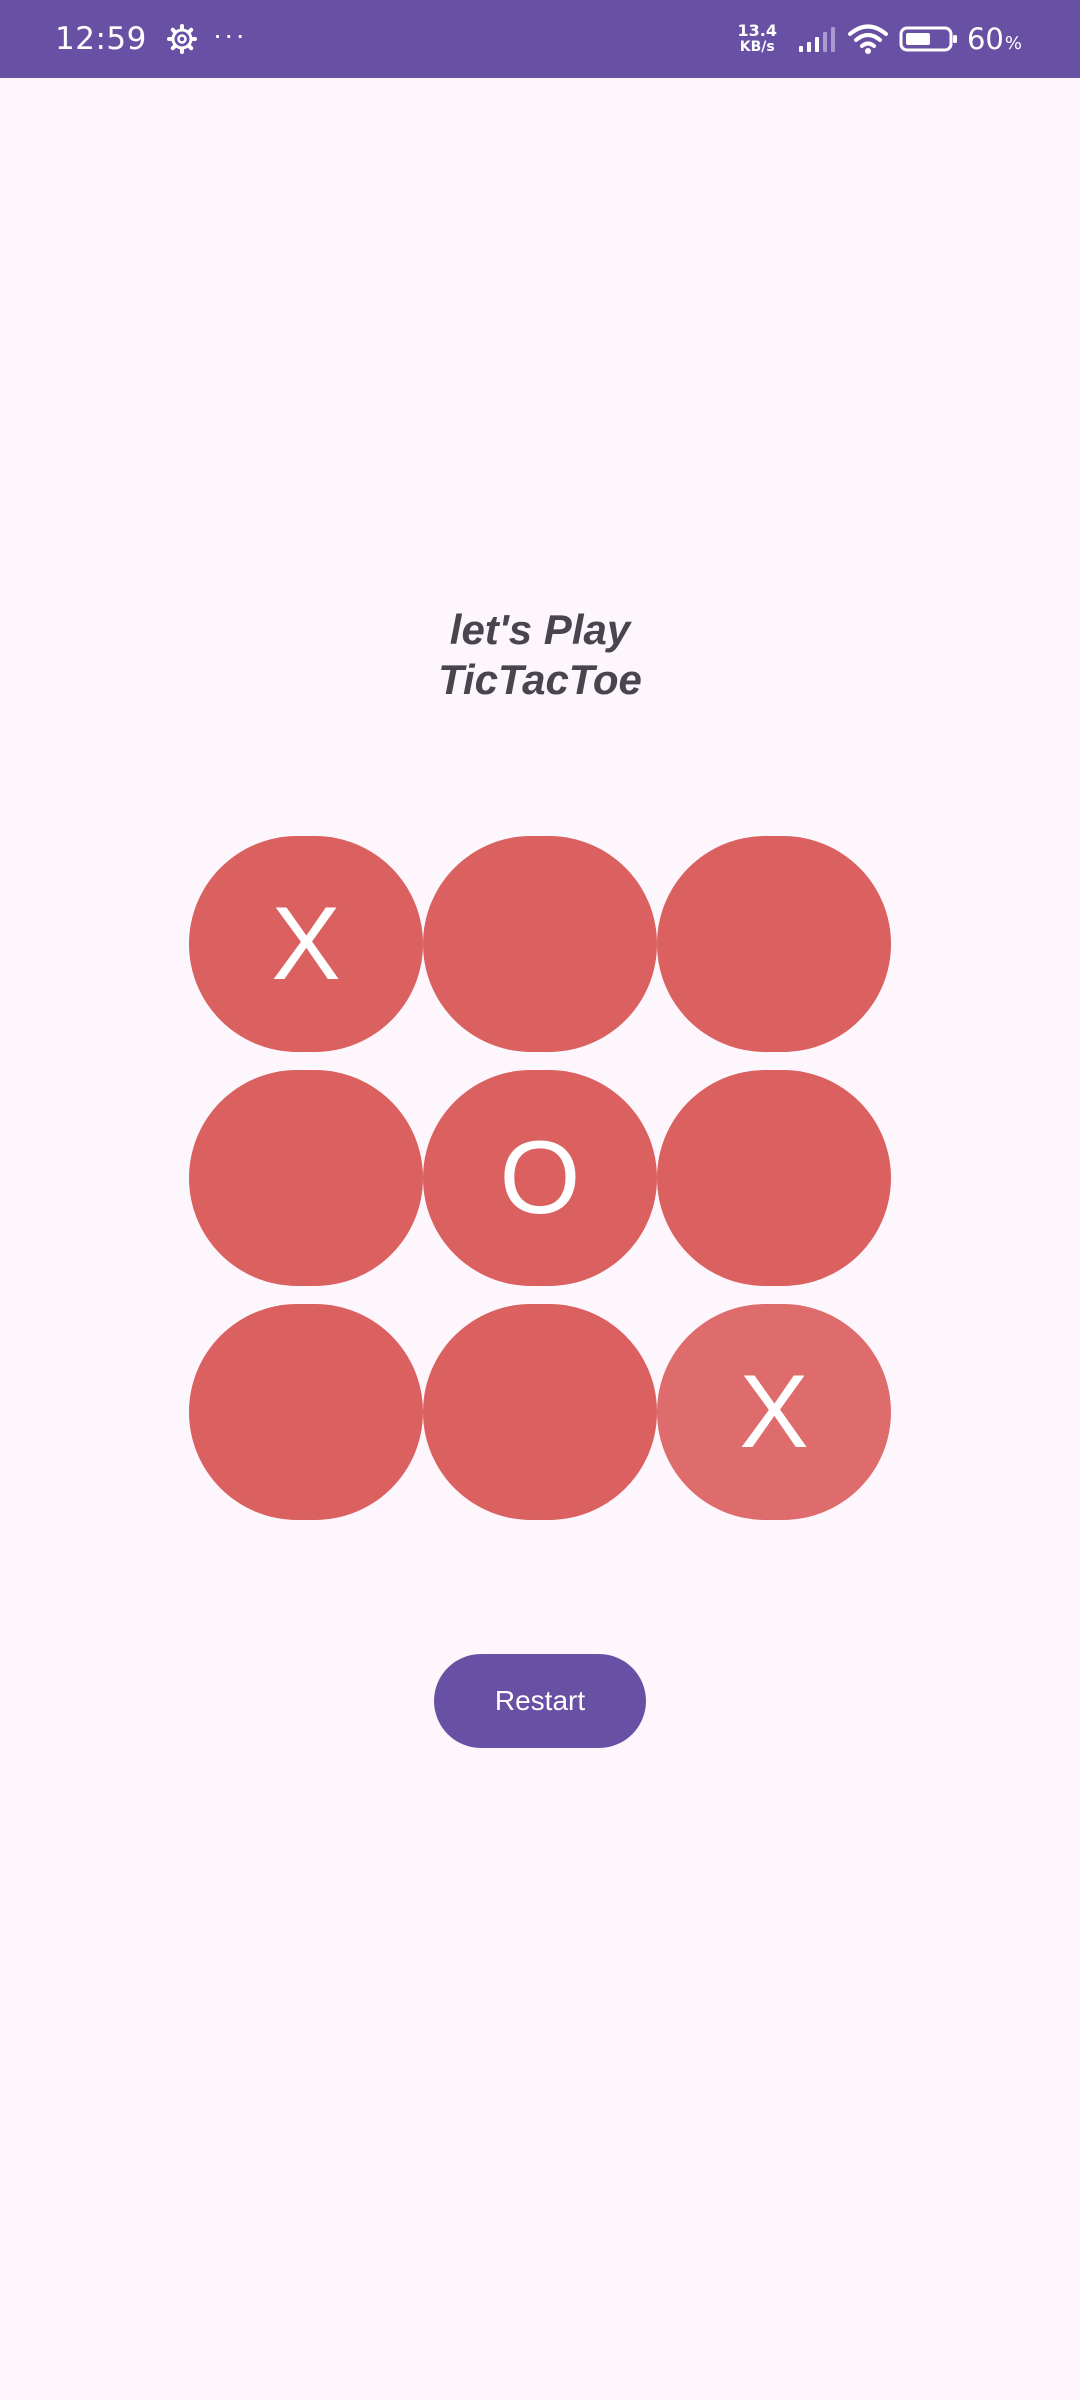 This screenshot has height=2400, width=1080. I want to click on settings-gear-icon, so click(182, 39).